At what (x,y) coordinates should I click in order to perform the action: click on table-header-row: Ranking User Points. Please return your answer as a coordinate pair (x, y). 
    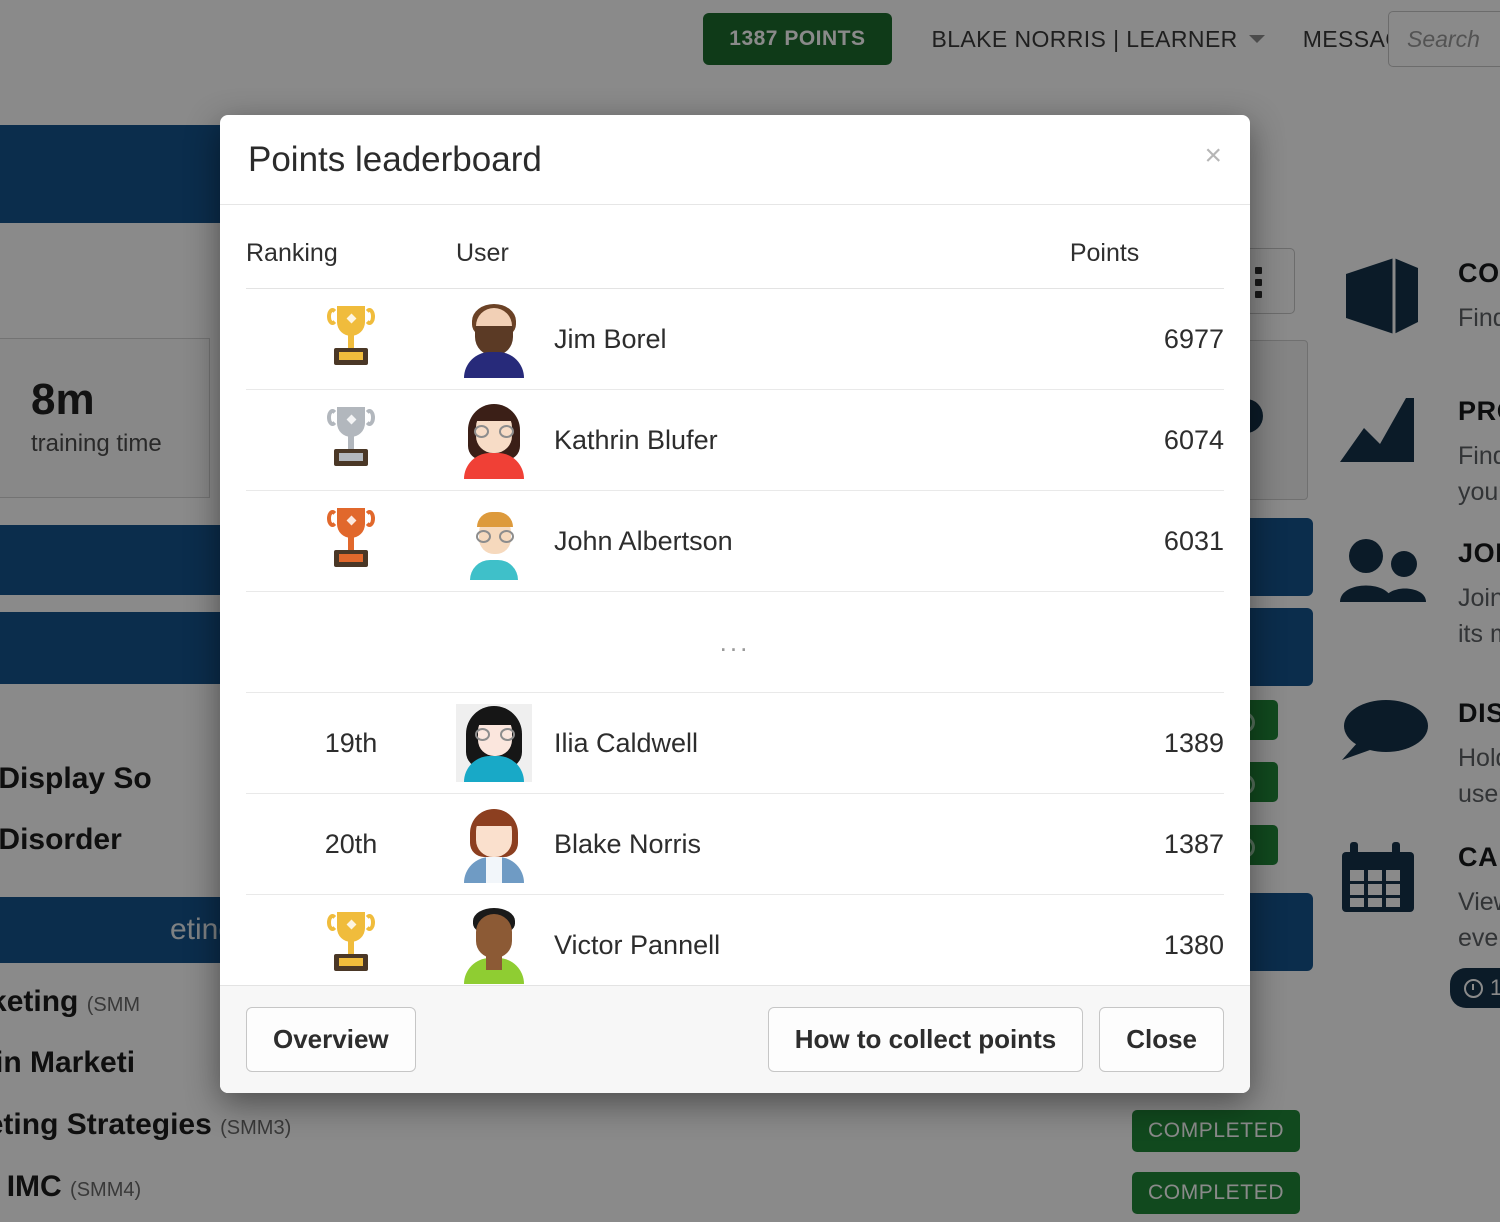
    Looking at the image, I should click on (735, 258).